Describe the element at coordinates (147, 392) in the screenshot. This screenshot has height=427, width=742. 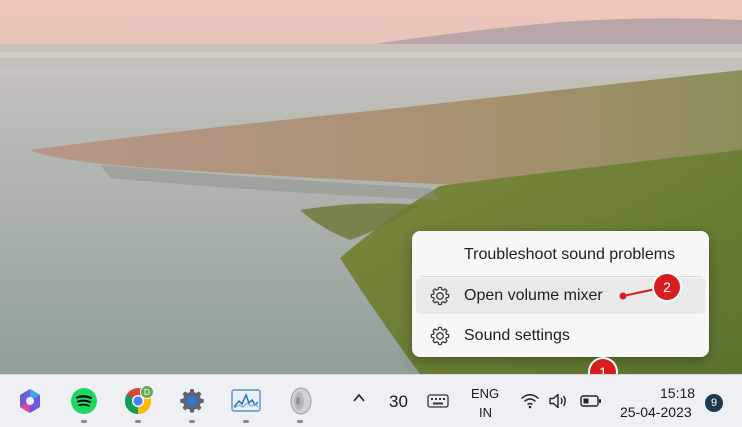
I see `svg-text: D` at that location.